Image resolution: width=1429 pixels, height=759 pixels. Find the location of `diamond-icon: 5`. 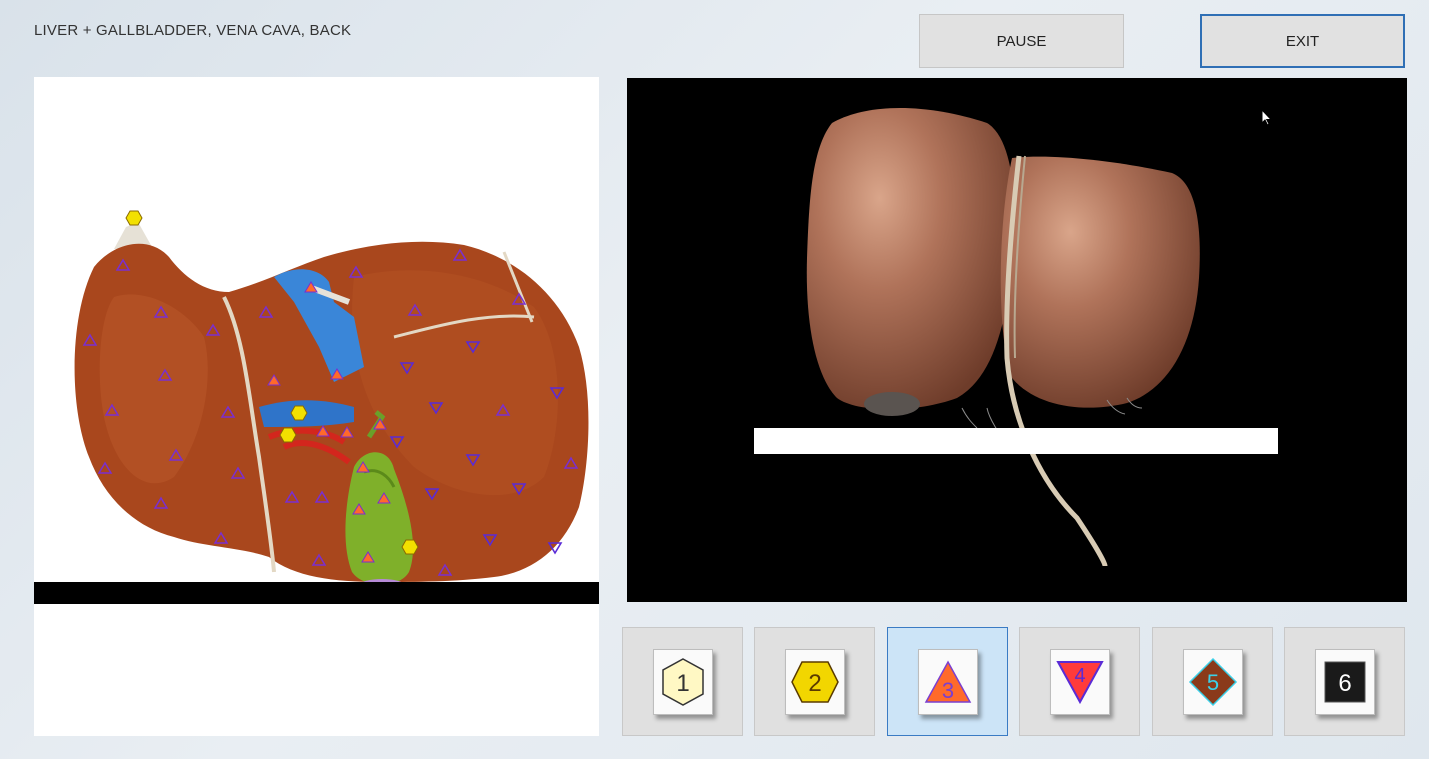

diamond-icon: 5 is located at coordinates (1212, 681).